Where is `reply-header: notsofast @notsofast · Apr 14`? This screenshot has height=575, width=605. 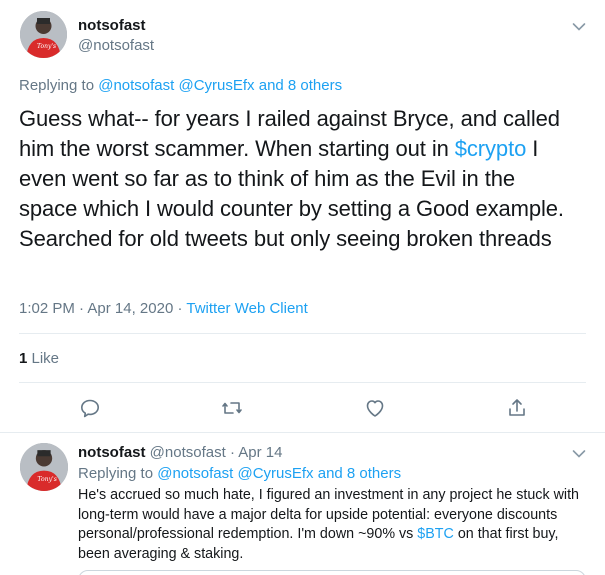 reply-header: notsofast @notsofast · Apr 14 is located at coordinates (180, 452).